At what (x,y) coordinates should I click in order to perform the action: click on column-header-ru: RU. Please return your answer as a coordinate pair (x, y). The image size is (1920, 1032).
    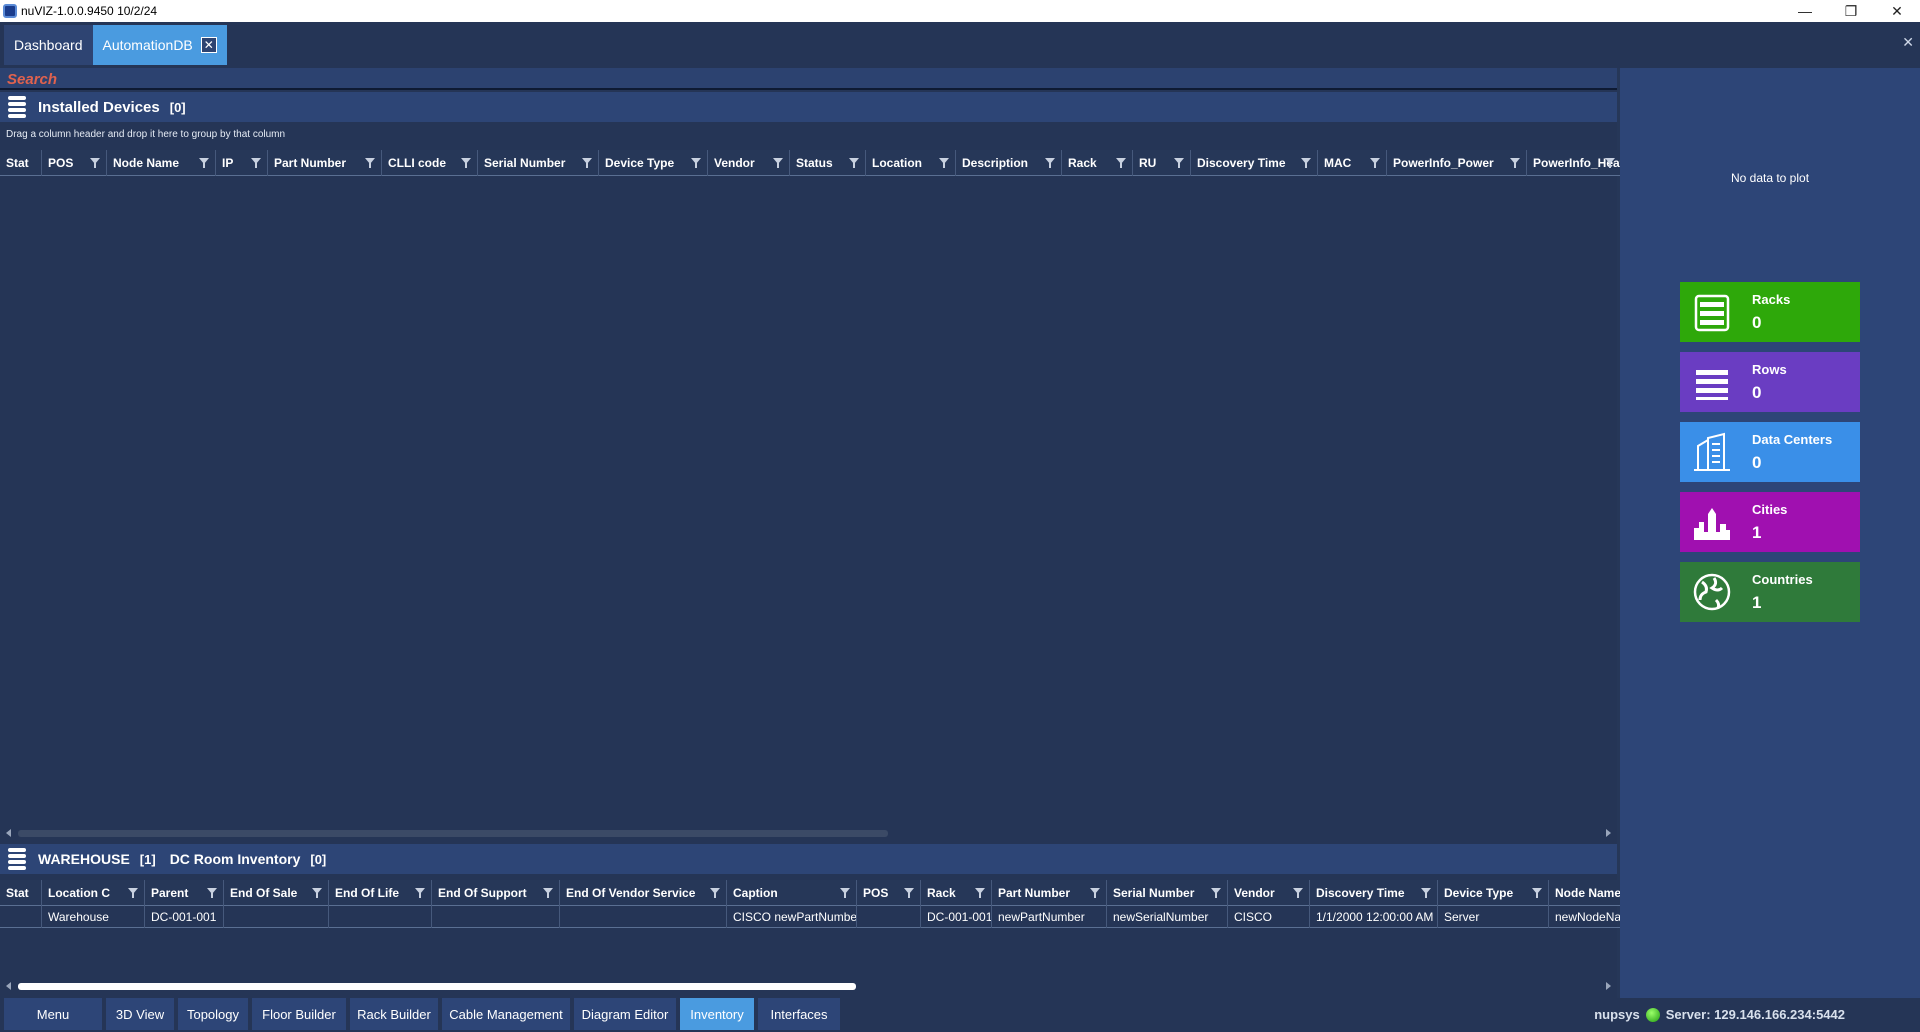
    Looking at the image, I should click on (1162, 163).